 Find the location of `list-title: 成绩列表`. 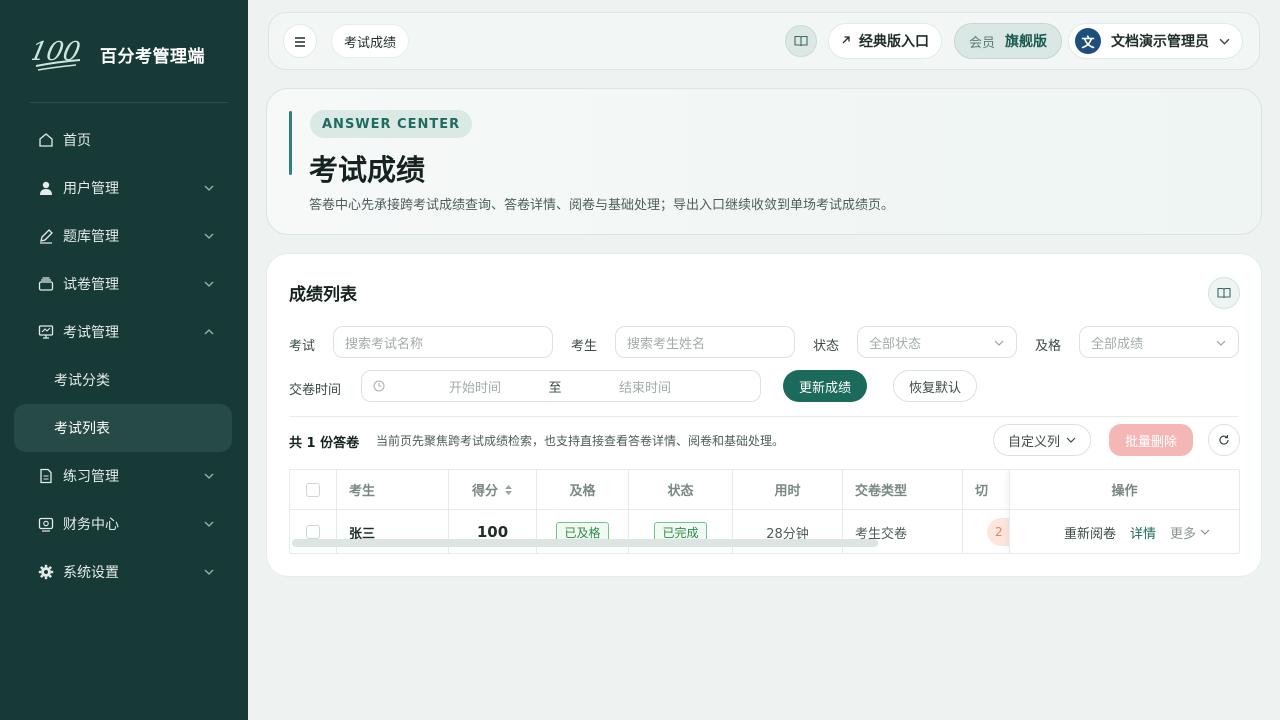

list-title: 成绩列表 is located at coordinates (323, 295).